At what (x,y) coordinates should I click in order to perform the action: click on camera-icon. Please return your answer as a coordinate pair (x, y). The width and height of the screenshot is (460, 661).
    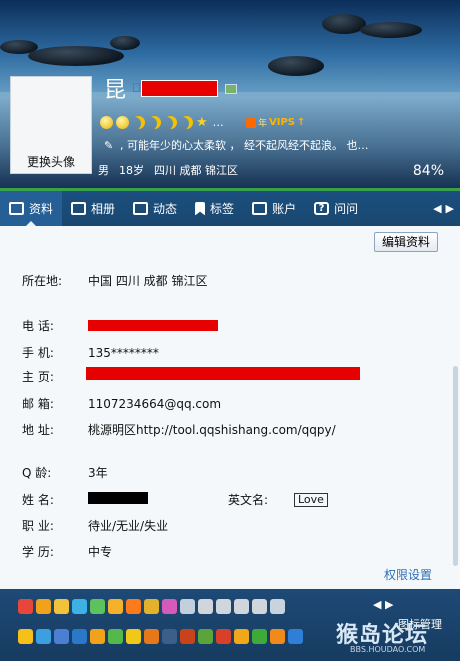
    Looking at the image, I should click on (79, 636).